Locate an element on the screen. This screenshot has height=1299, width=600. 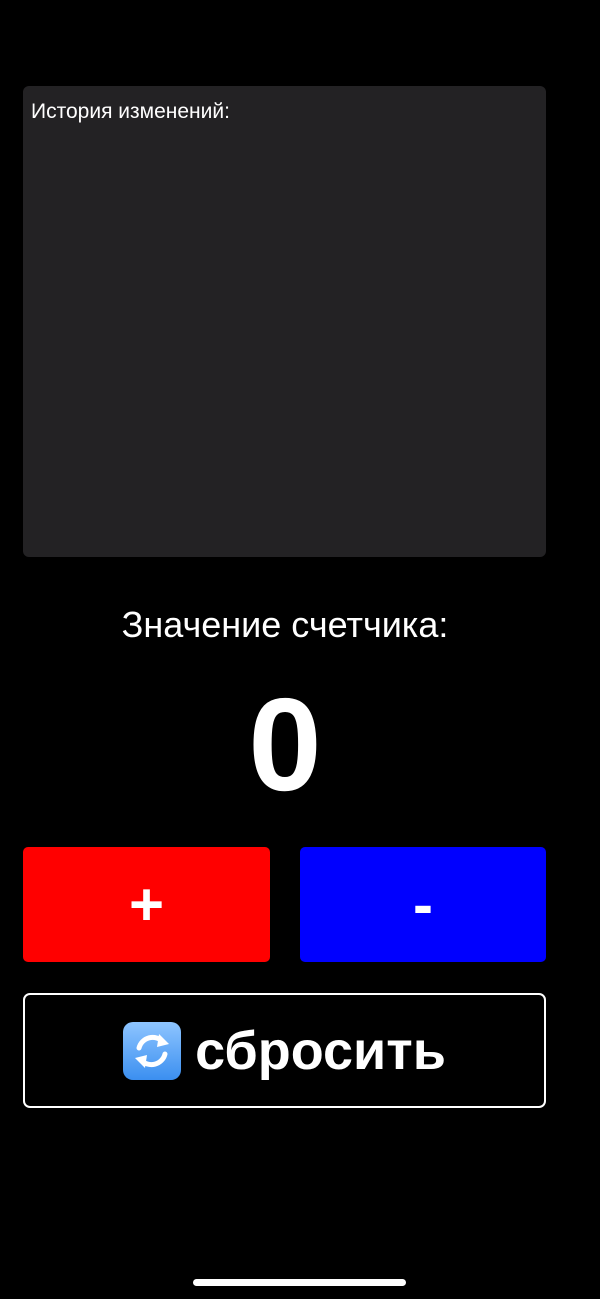
reset-label: сбросить is located at coordinates (320, 1050).